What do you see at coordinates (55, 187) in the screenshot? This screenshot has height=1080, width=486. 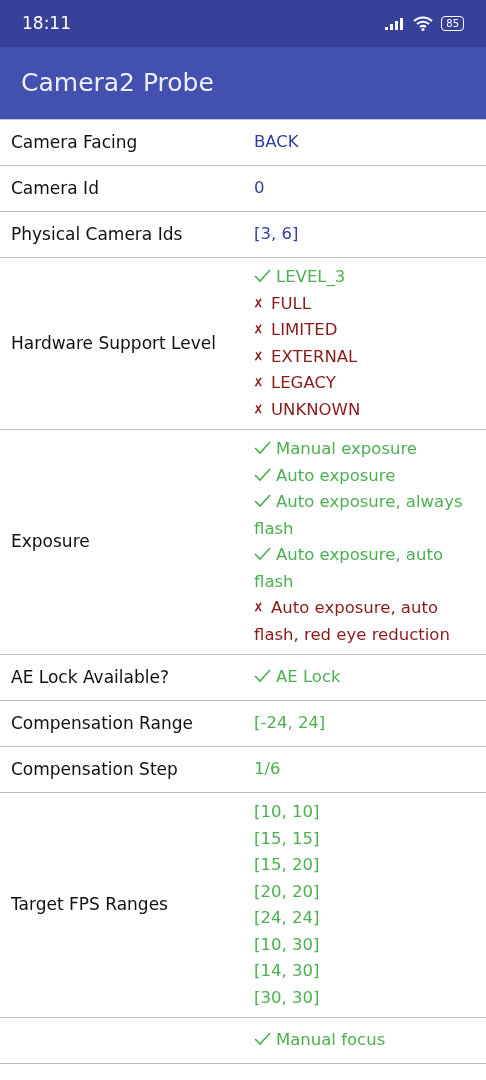 I see `property-label: Camera Id` at bounding box center [55, 187].